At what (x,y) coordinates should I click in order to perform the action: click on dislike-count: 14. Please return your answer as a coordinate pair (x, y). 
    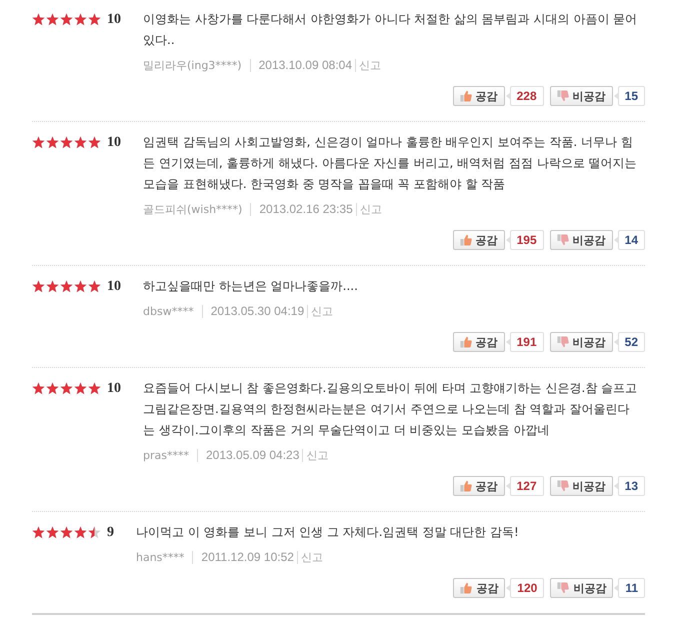
    Looking at the image, I should click on (629, 240).